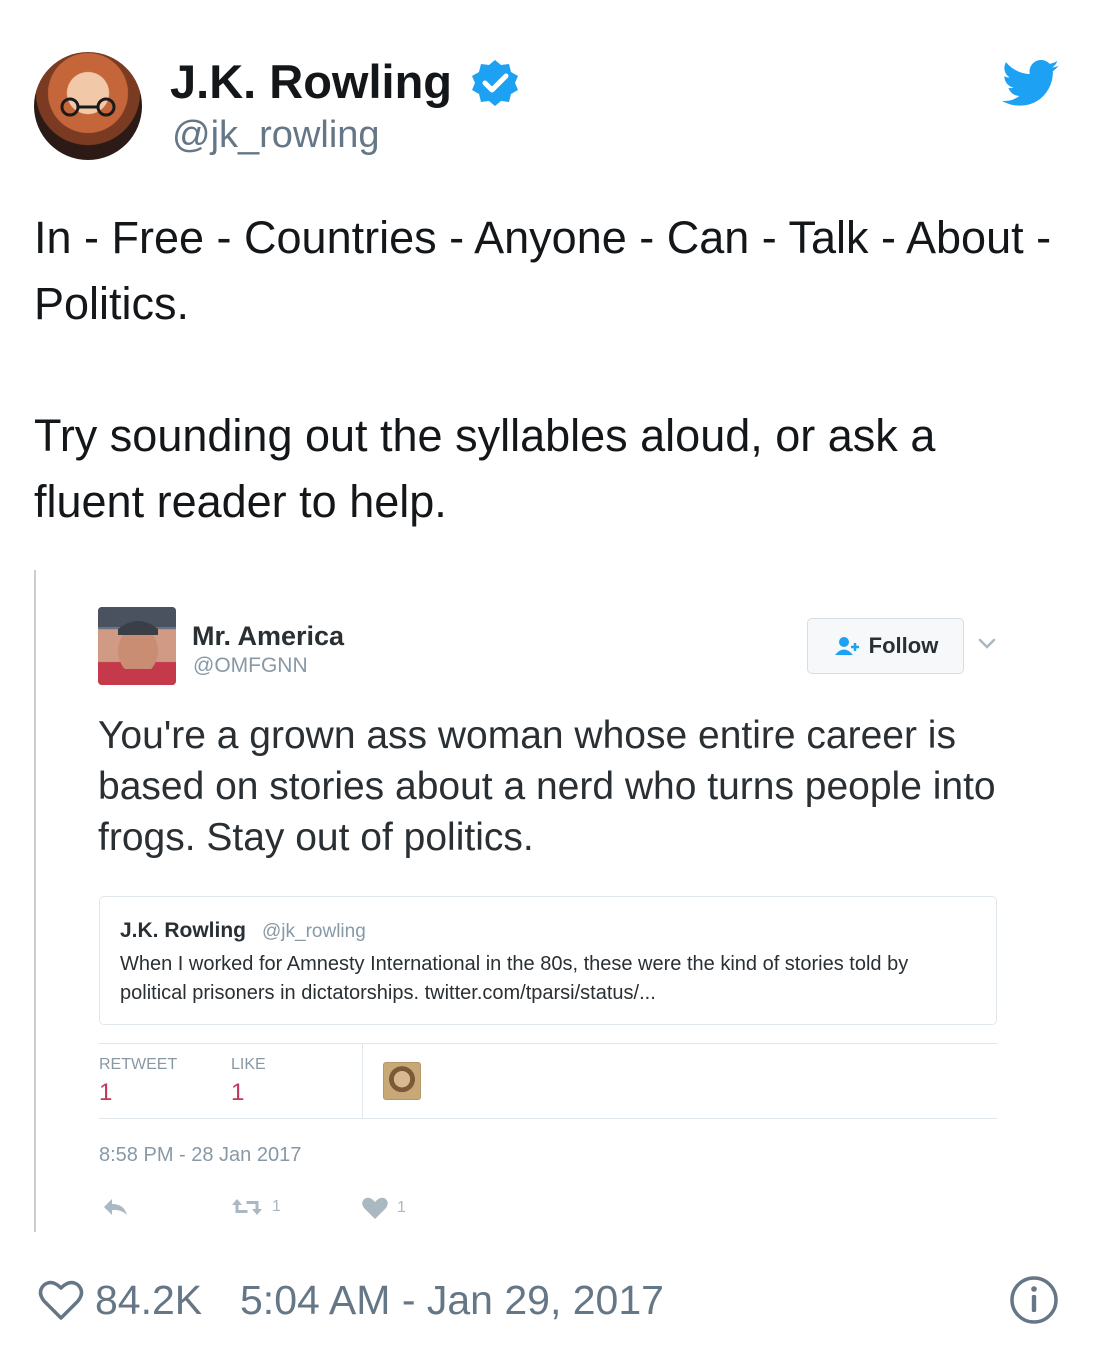 This screenshot has height=1350, width=1114. I want to click on like-stat-label: LIKE, so click(248, 1064).